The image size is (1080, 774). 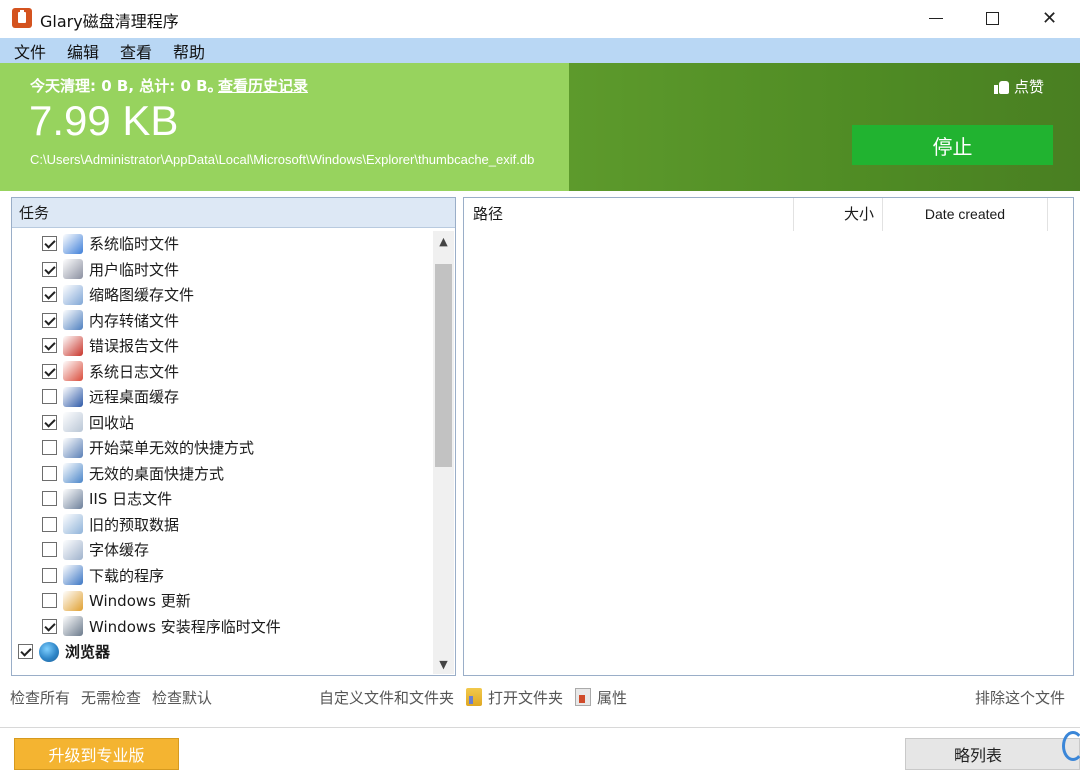 What do you see at coordinates (443, 241) in the screenshot?
I see `scroll-up-icon: ▲` at bounding box center [443, 241].